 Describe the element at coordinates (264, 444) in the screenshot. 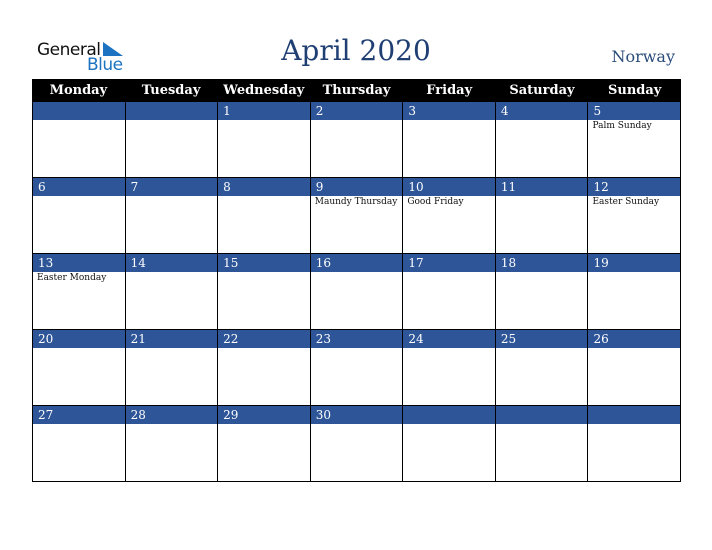

I see `day-cell: 29` at that location.